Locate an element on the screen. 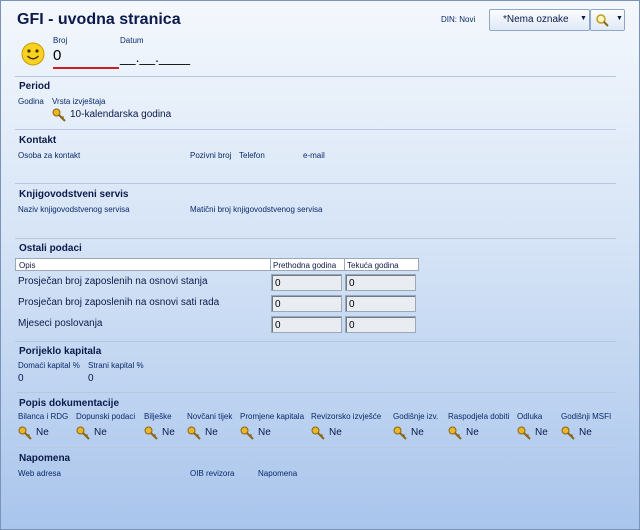  table-row-label: Mjeseci poslovanja is located at coordinates (60, 323).